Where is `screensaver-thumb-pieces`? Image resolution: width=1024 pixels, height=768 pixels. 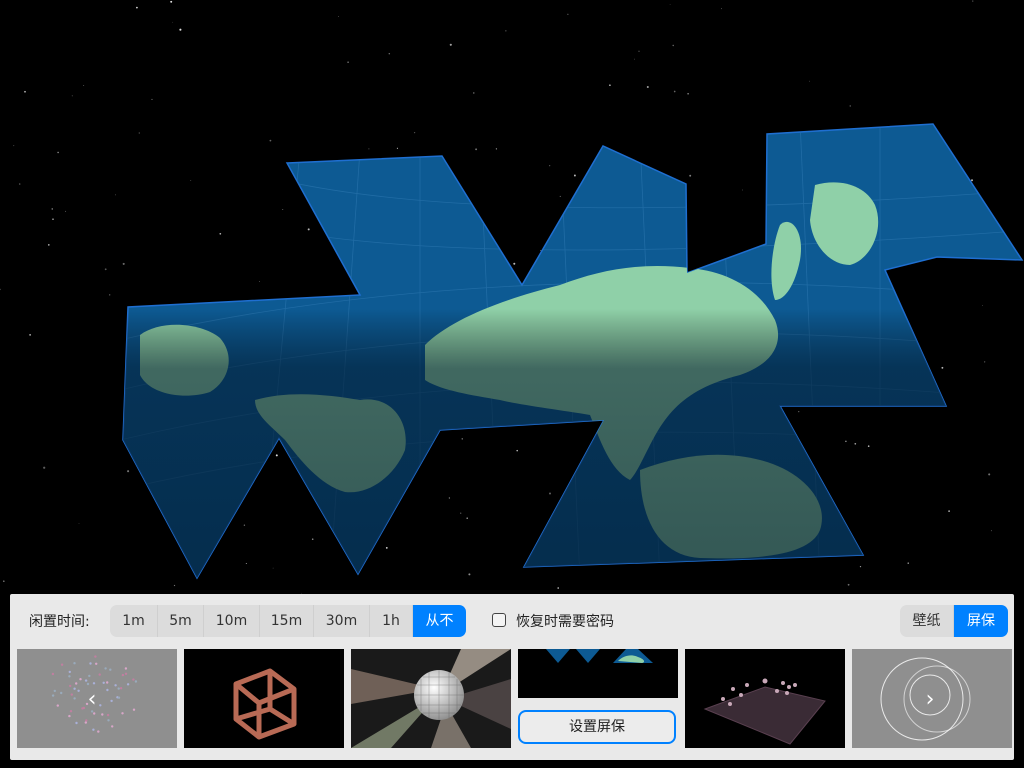 screensaver-thumb-pieces is located at coordinates (765, 698).